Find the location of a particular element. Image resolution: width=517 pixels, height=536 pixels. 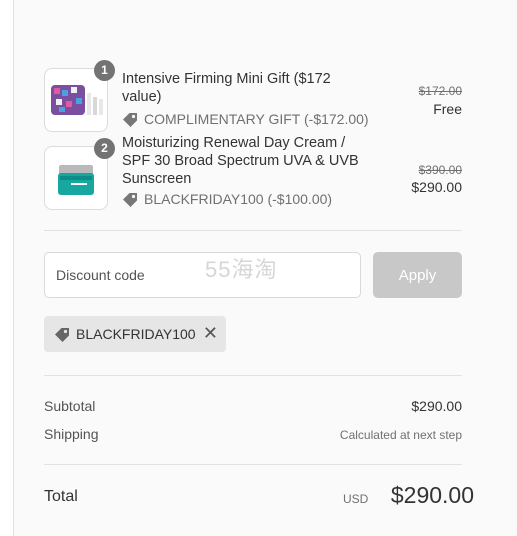

product-thumbnail: 1 is located at coordinates (79, 96).